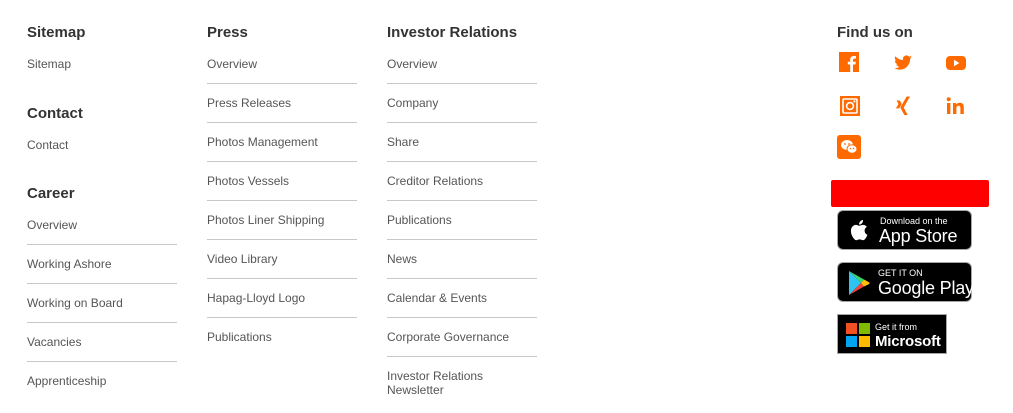 This screenshot has height=413, width=1013. Describe the element at coordinates (435, 376) in the screenshot. I see `ir-newsletter-line1: Investor Relations` at that location.